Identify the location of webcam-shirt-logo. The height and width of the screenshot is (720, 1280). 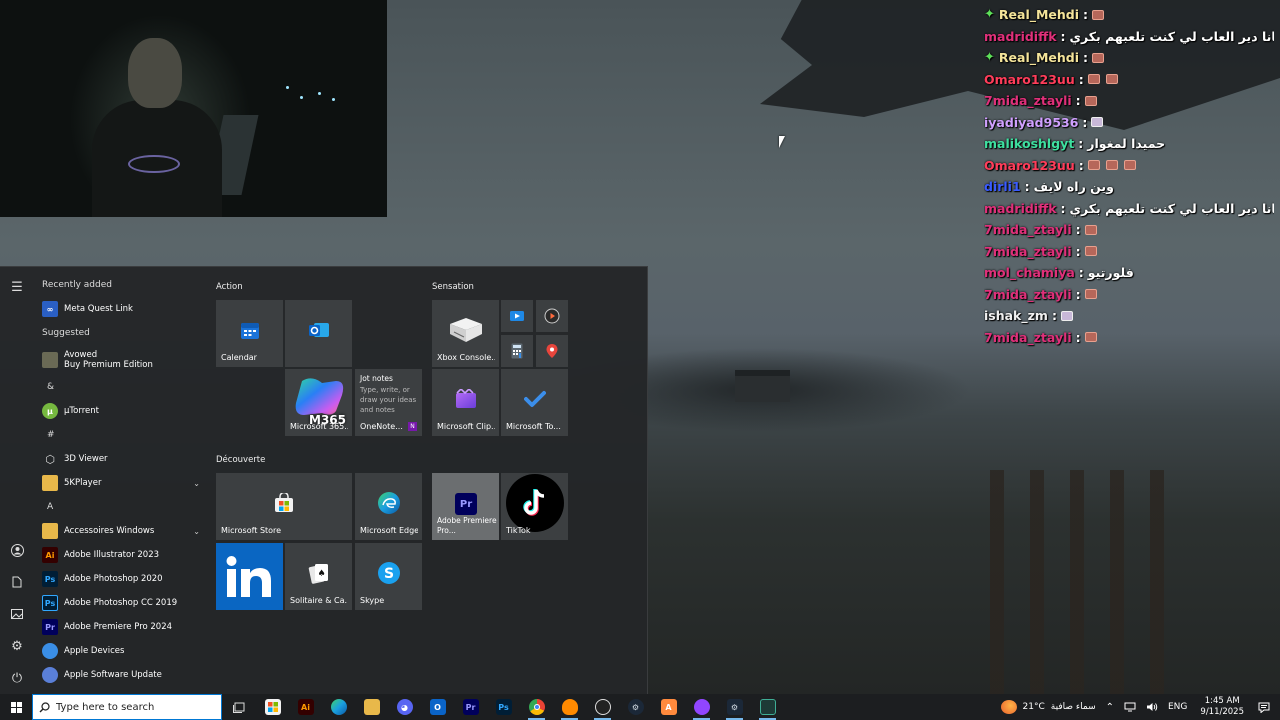
(154, 164).